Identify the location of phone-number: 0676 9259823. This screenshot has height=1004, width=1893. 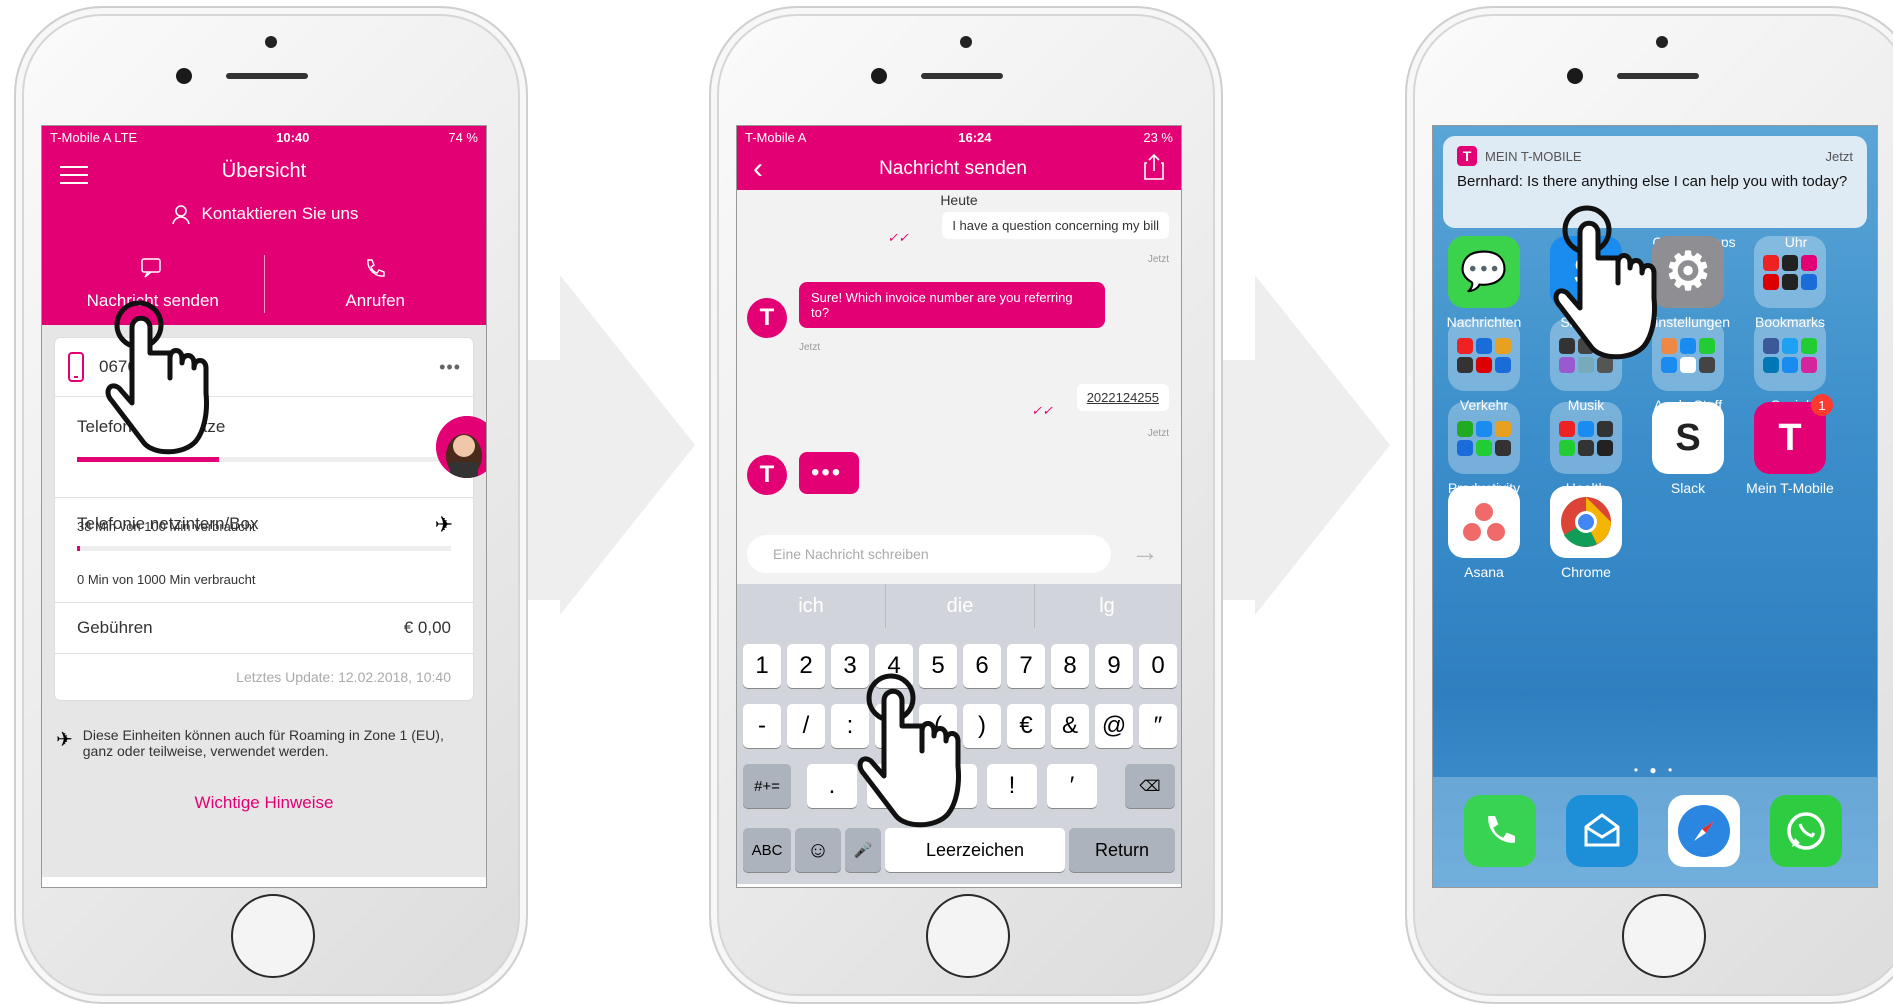
(153, 366).